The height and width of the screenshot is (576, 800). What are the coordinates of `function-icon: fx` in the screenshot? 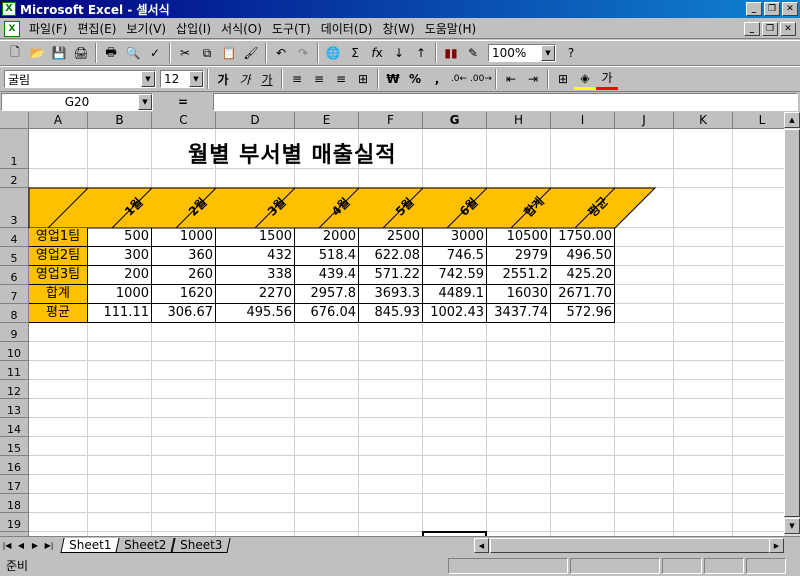 It's located at (377, 53).